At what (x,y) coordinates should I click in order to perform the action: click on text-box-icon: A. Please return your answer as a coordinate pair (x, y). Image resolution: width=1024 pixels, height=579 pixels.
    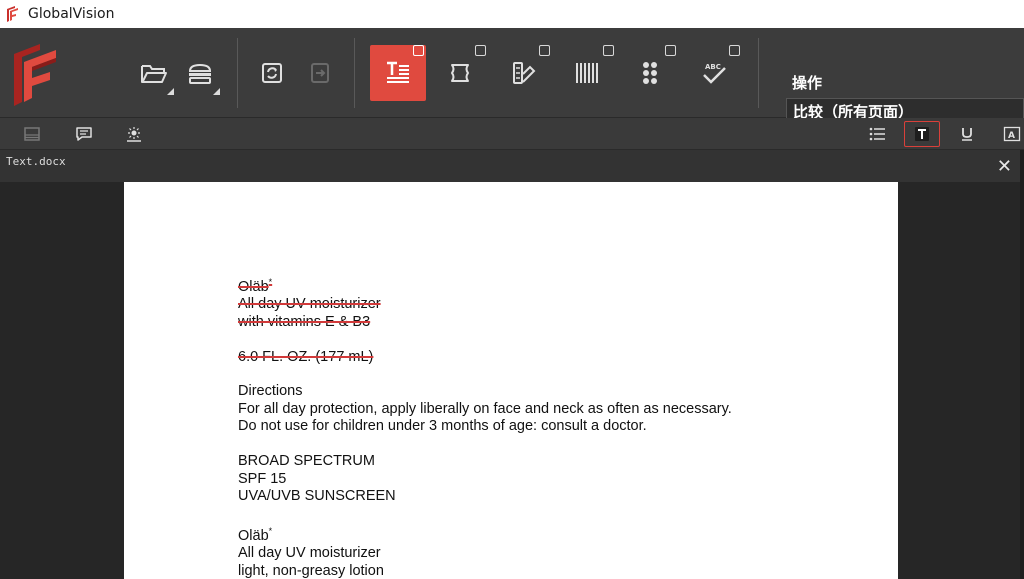
    Looking at the image, I should click on (1012, 134).